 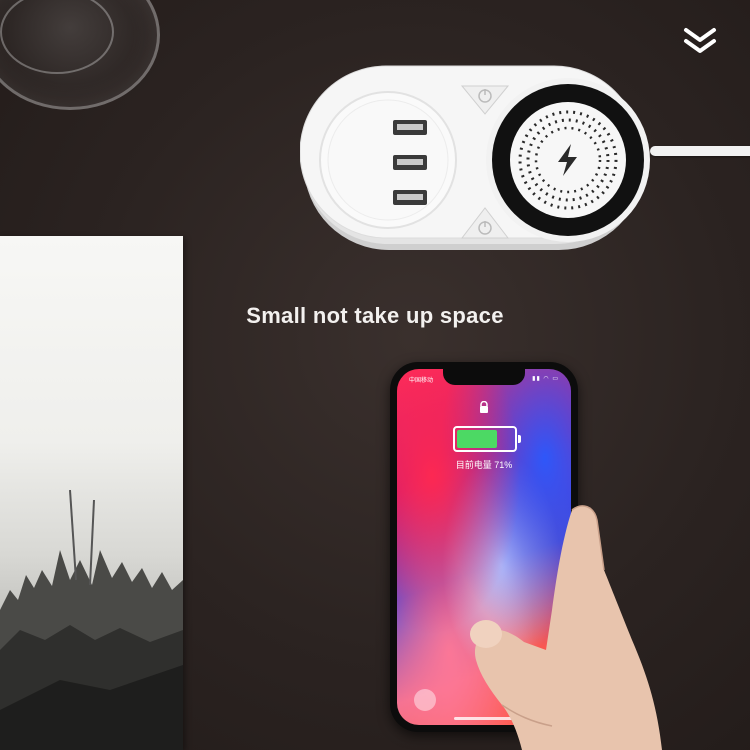 What do you see at coordinates (410, 162) in the screenshot?
I see `usb-ports` at bounding box center [410, 162].